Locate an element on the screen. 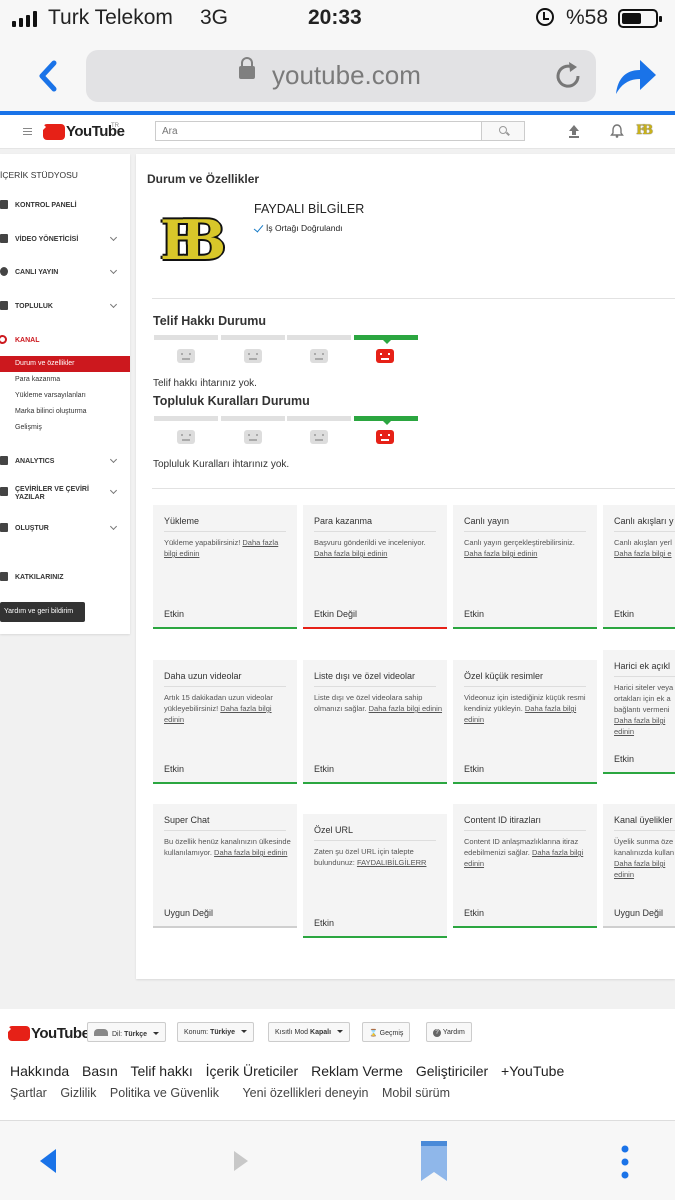 This screenshot has width=675, height=1200. lock-icon is located at coordinates (247, 68).